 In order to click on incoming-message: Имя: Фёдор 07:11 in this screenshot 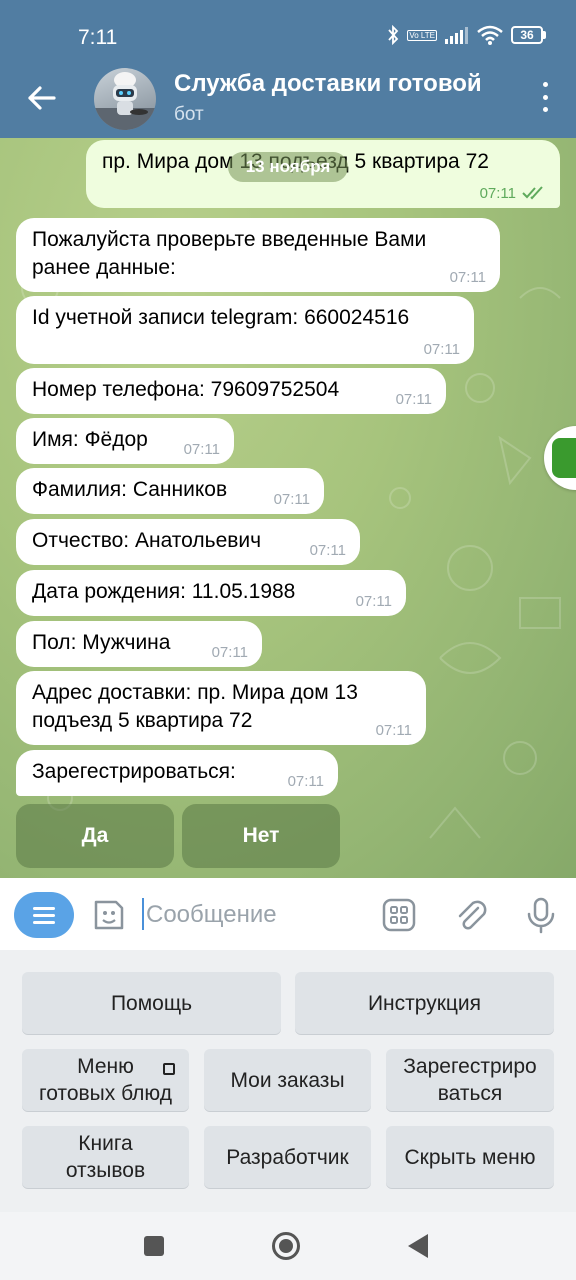, I will do `click(125, 441)`.